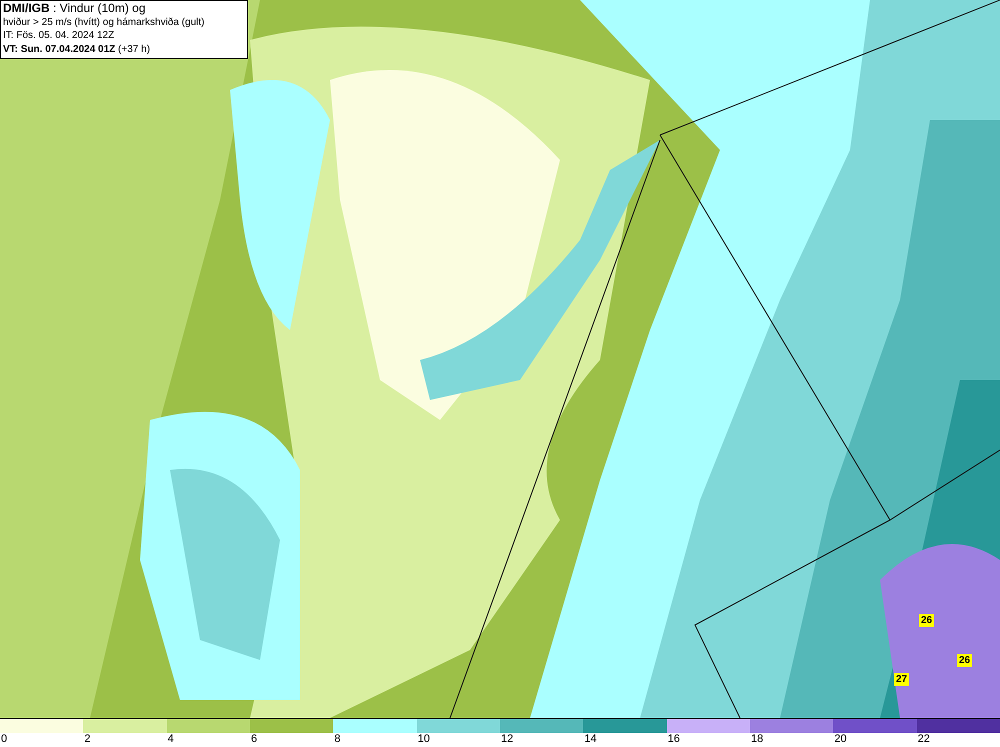 The height and width of the screenshot is (747, 1000). Describe the element at coordinates (4, 739) in the screenshot. I see `legend-tick-label: 0` at that location.